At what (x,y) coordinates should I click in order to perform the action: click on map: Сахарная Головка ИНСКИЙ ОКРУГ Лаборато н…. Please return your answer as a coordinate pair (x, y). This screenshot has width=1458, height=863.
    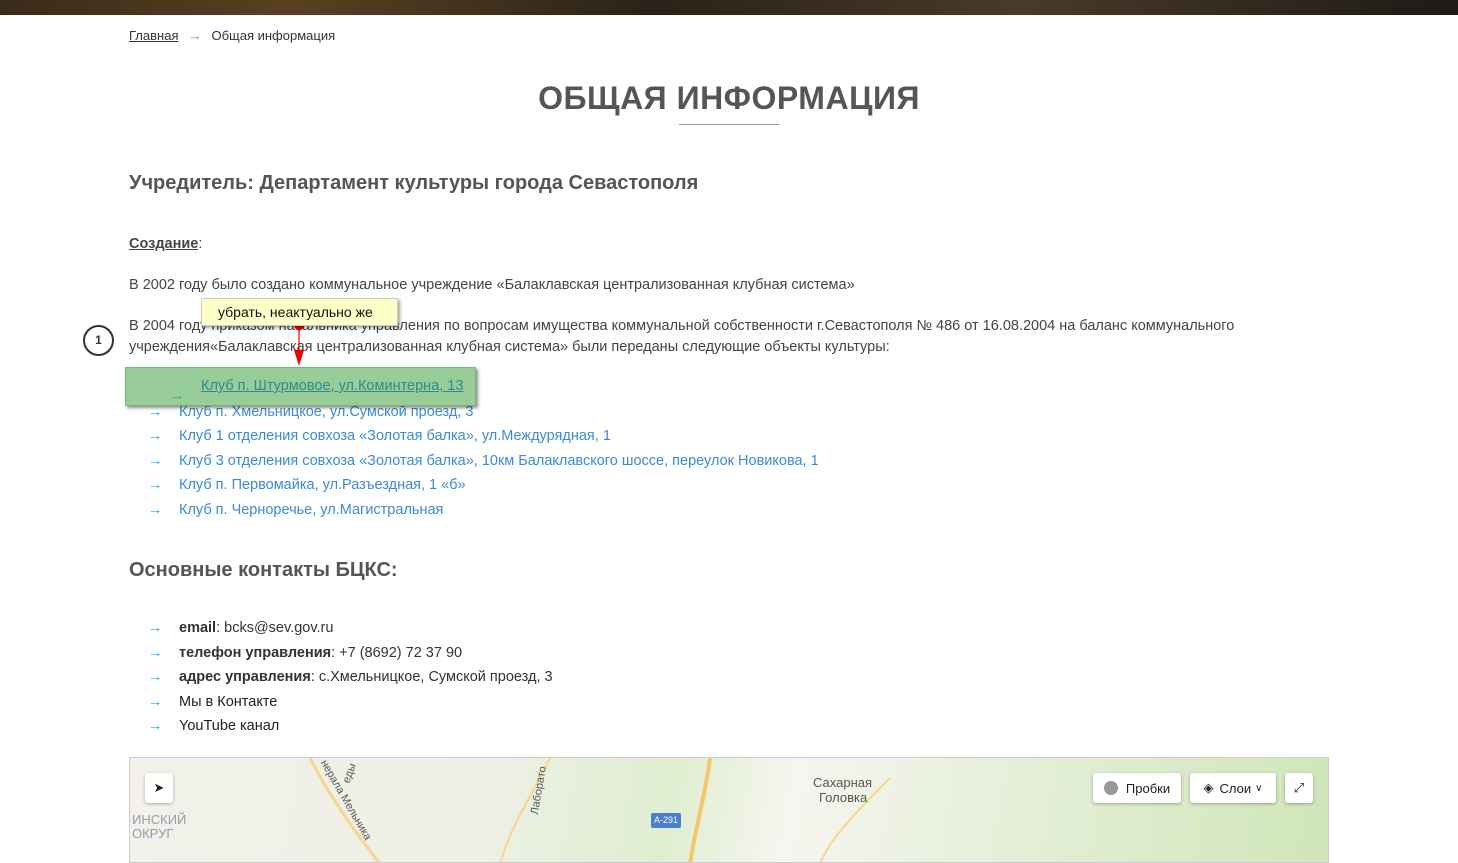
    Looking at the image, I should click on (729, 810).